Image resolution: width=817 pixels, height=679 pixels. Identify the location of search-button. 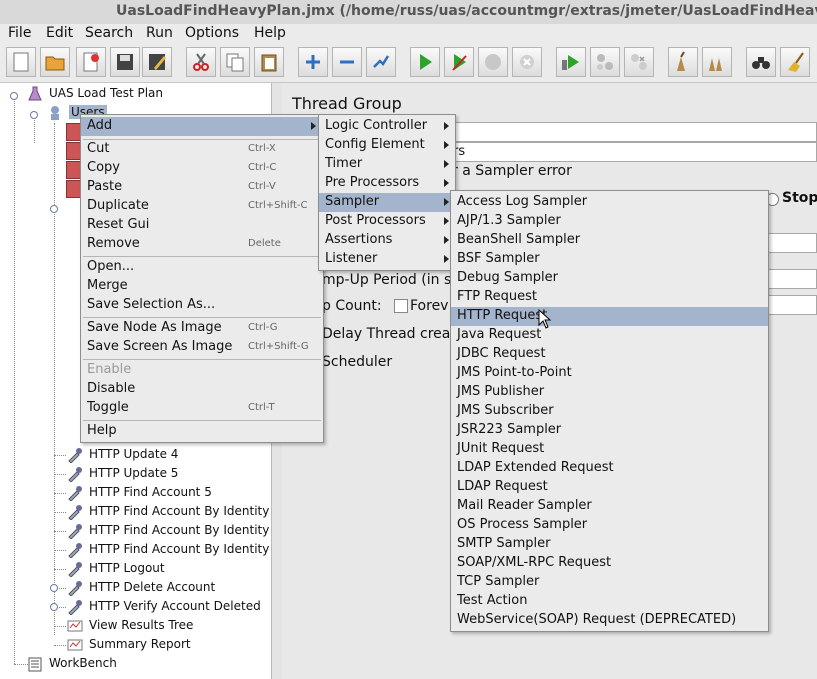
(761, 62).